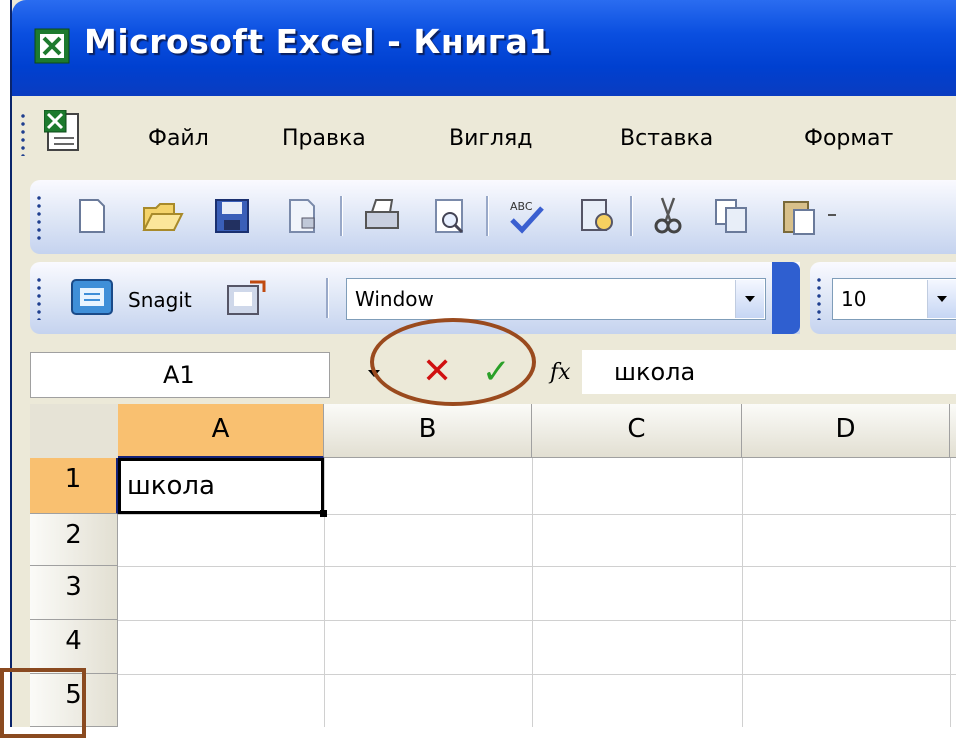 The width and height of the screenshot is (956, 738). What do you see at coordinates (232, 216) in the screenshot?
I see `save-disk-icon` at bounding box center [232, 216].